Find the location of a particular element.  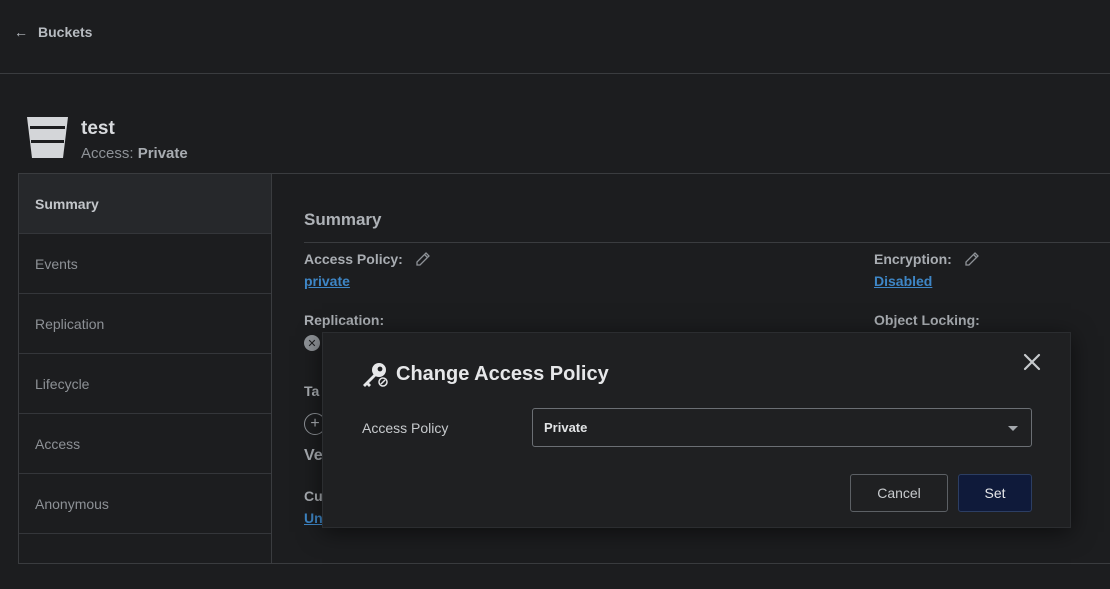

back-arrow-icon: ← is located at coordinates (21, 32).